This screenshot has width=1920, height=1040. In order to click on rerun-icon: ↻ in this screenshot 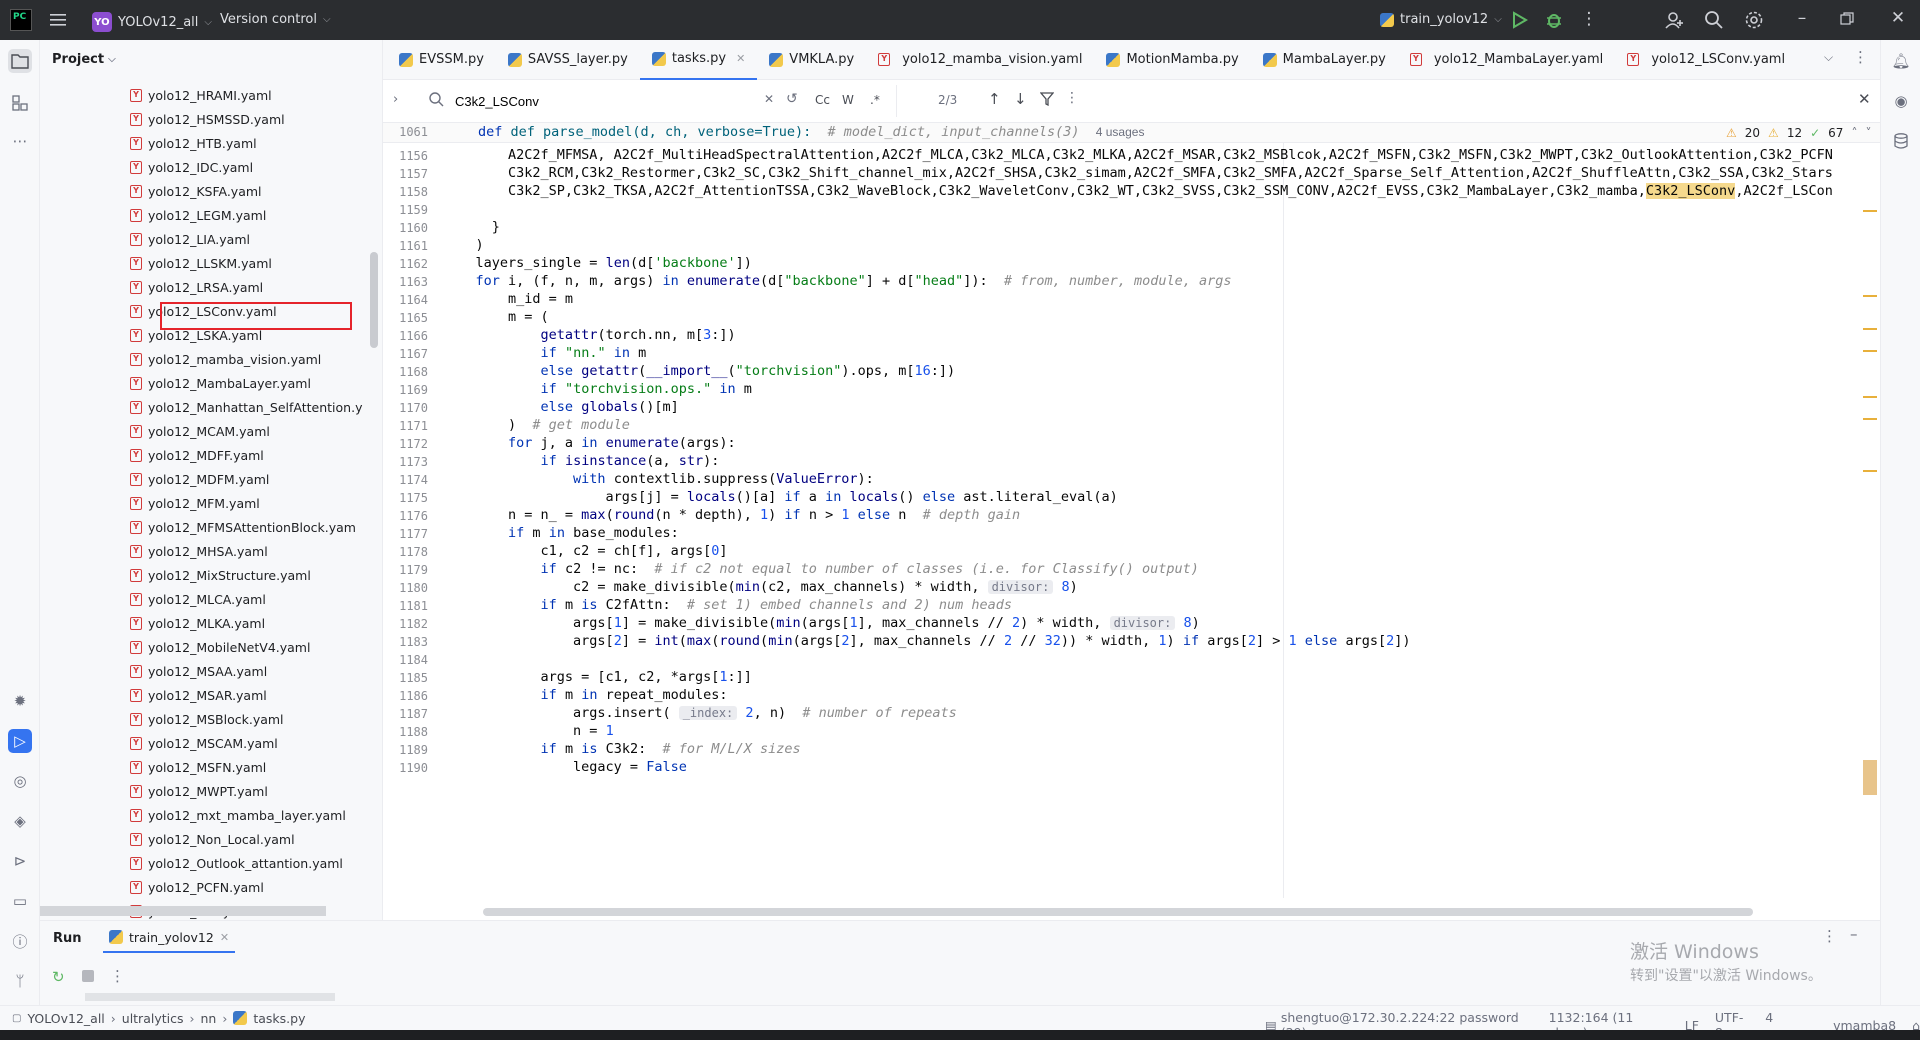, I will do `click(58, 977)`.